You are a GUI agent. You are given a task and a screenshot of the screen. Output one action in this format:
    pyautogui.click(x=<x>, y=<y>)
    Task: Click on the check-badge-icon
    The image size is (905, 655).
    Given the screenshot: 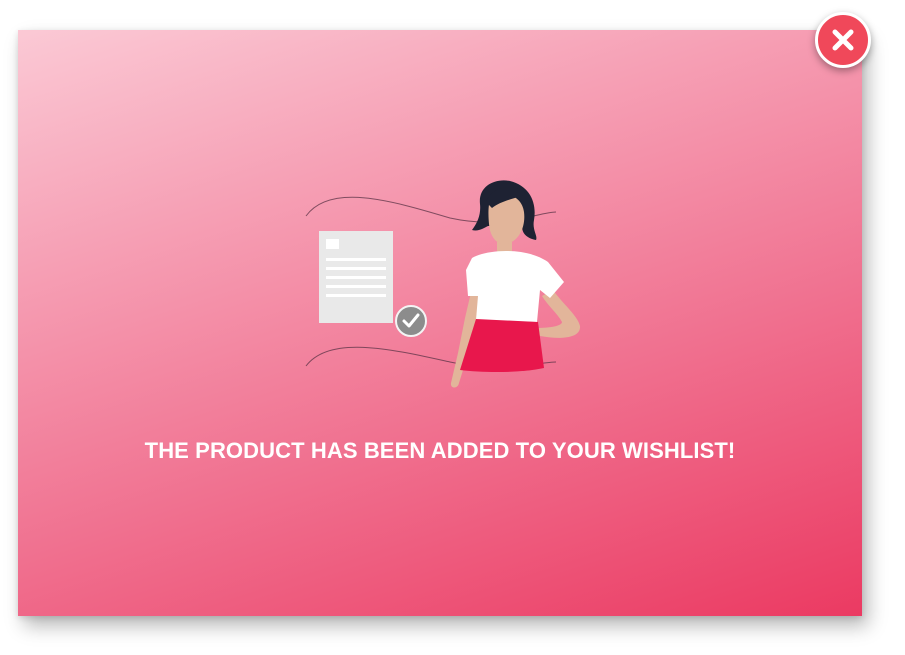 What is the action you would take?
    pyautogui.click(x=411, y=321)
    